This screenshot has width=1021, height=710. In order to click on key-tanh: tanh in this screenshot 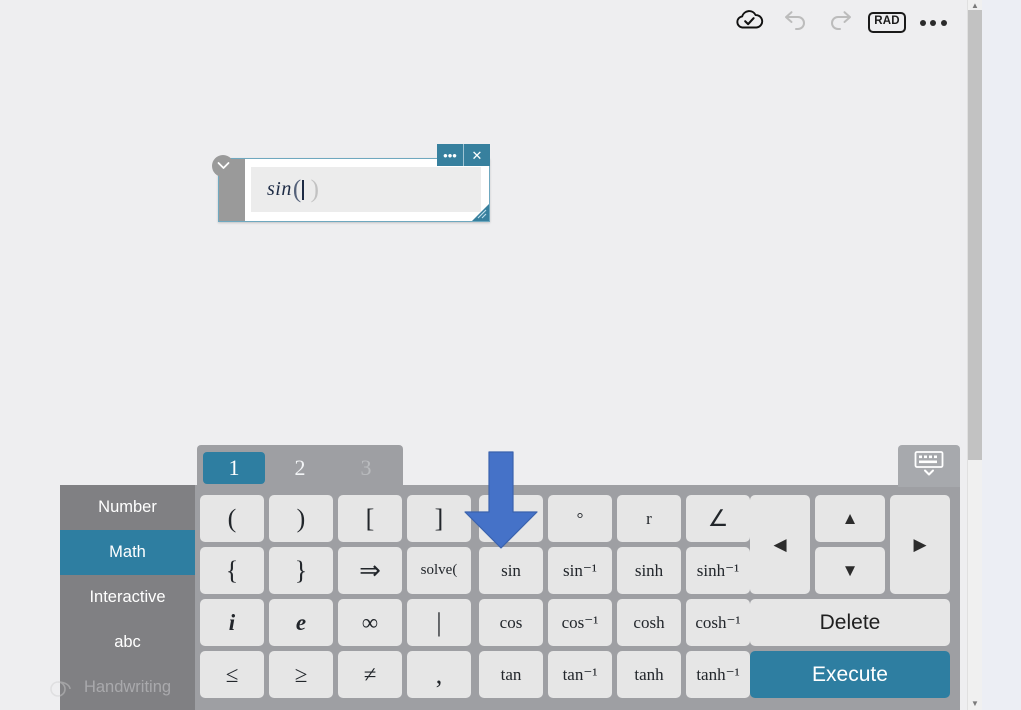, I will do `click(649, 674)`.